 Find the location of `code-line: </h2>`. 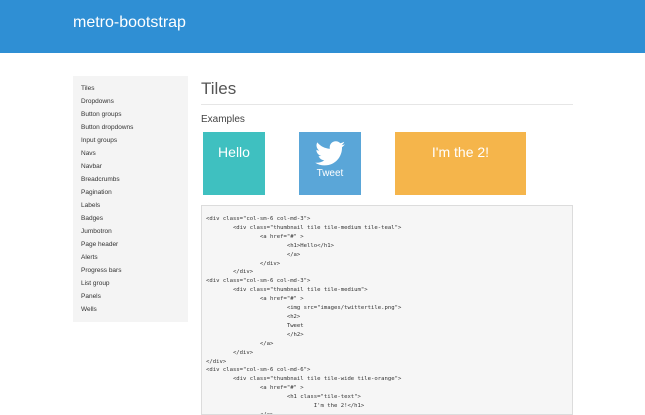

code-line: </h2> is located at coordinates (255, 334).